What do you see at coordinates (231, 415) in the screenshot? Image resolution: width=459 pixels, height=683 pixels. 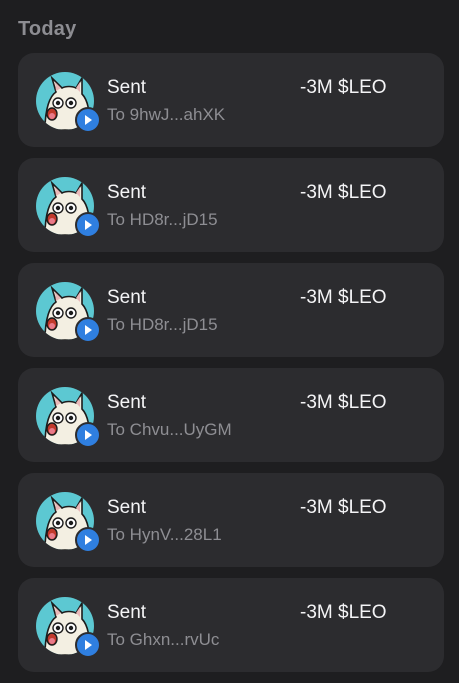 I see `transaction-item: Sent To Chvu...UyGM -3M $LEO` at bounding box center [231, 415].